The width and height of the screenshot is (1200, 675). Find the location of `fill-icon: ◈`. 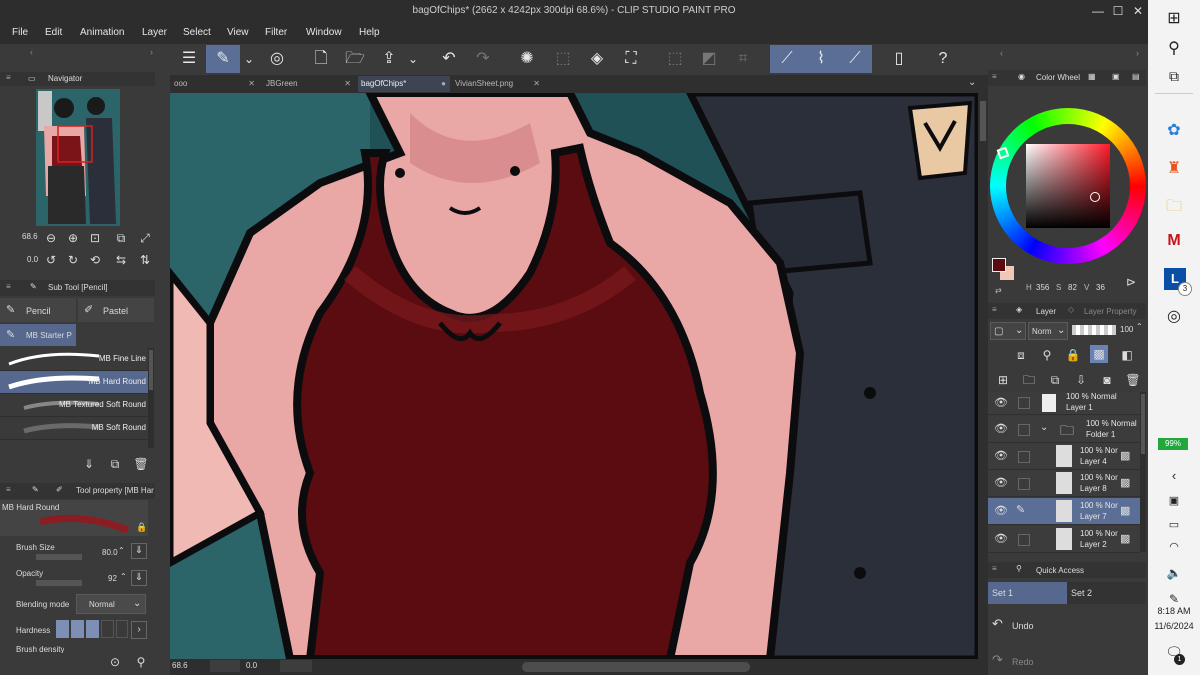

fill-icon: ◈ is located at coordinates (597, 59).